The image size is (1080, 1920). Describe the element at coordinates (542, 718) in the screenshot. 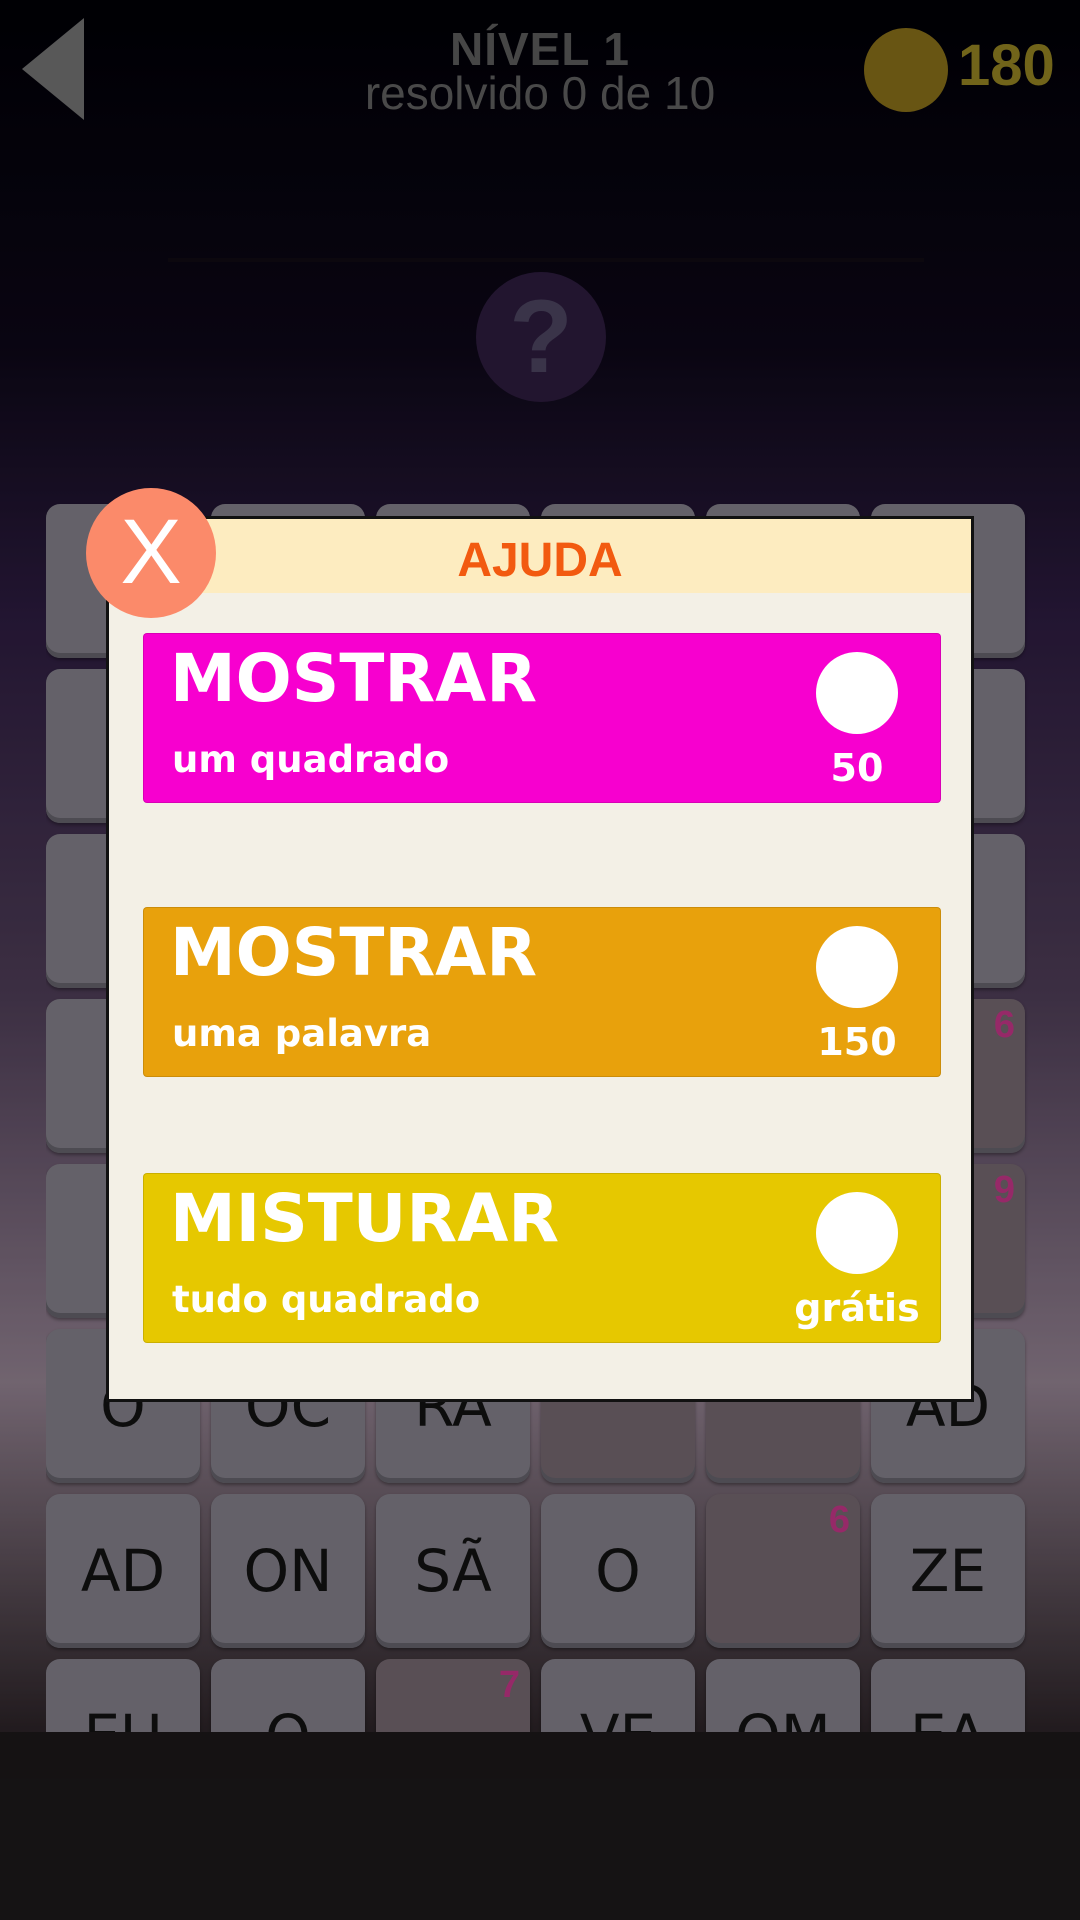

I see `reveal-square-button: MOSTRAR um quadrado 50` at that location.